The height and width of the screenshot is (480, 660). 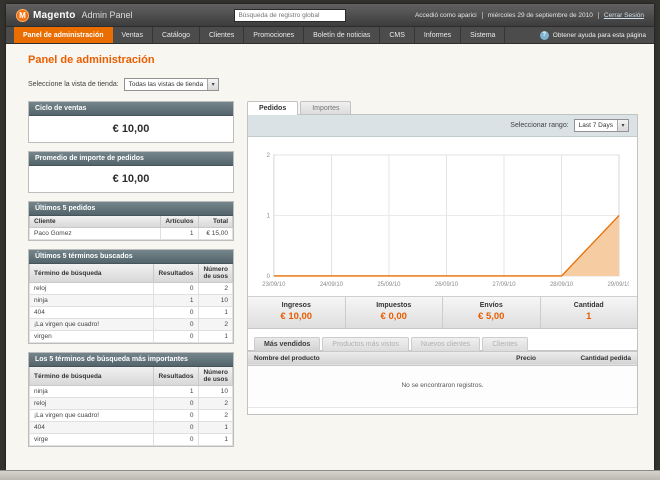 I want to click on svg-text: 29/09/10, so click(x=618, y=285).